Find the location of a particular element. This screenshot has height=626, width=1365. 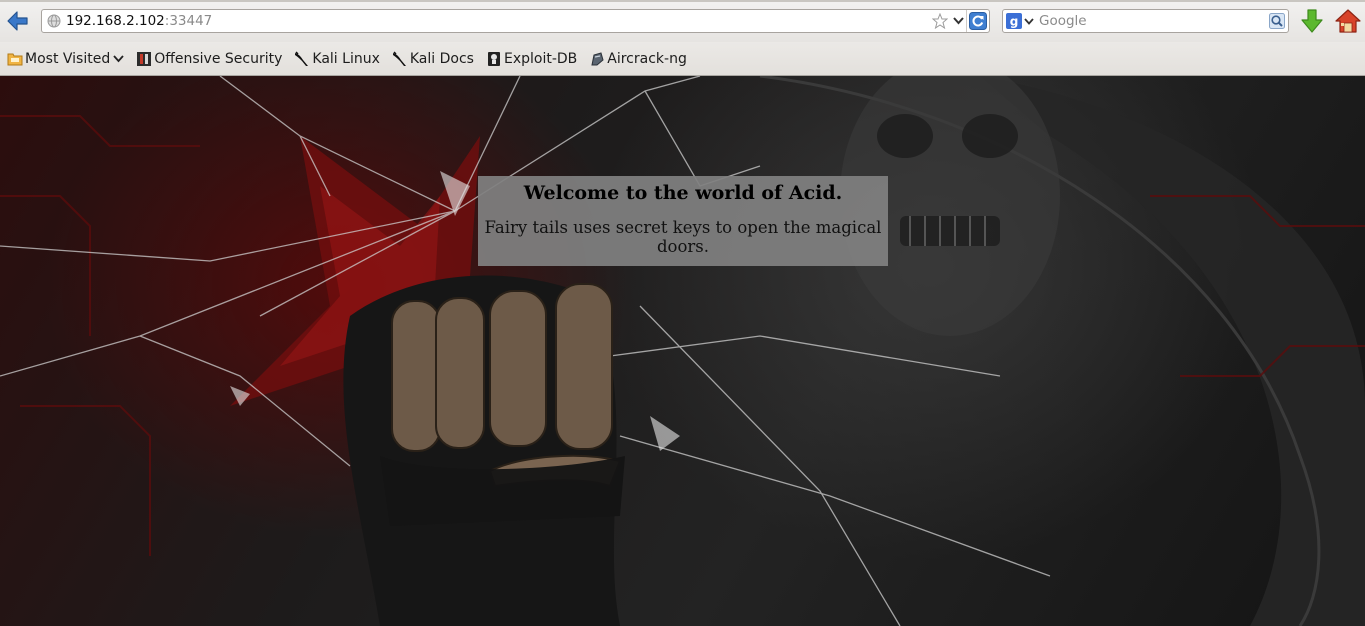

home-button is located at coordinates (1348, 21).